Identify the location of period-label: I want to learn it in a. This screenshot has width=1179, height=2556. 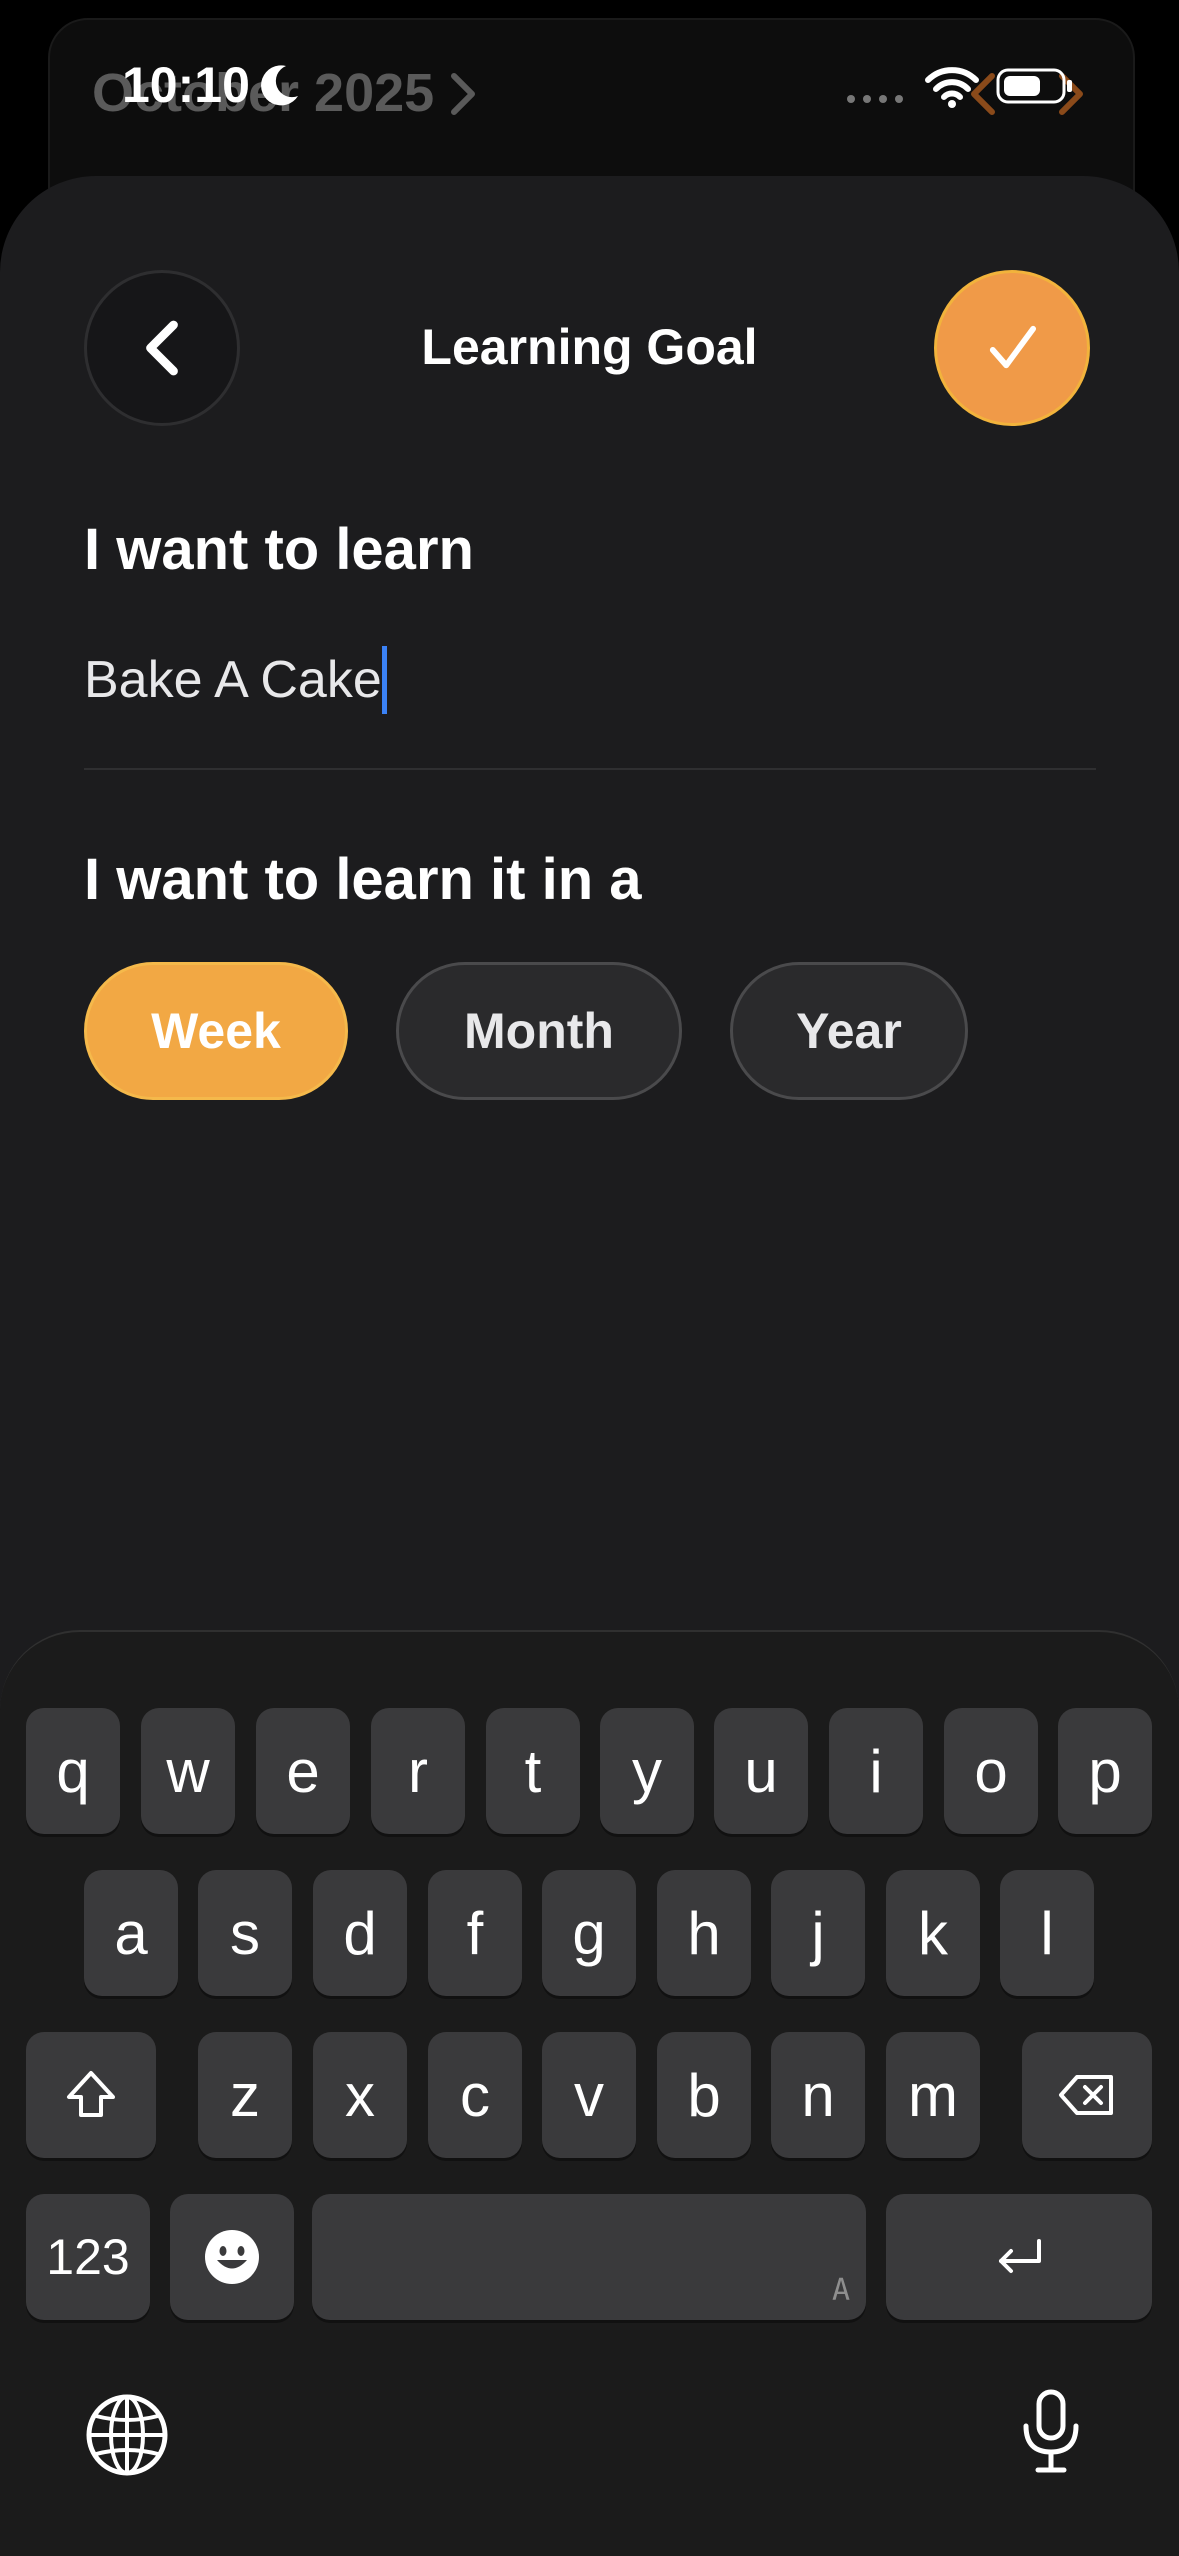
(363, 879).